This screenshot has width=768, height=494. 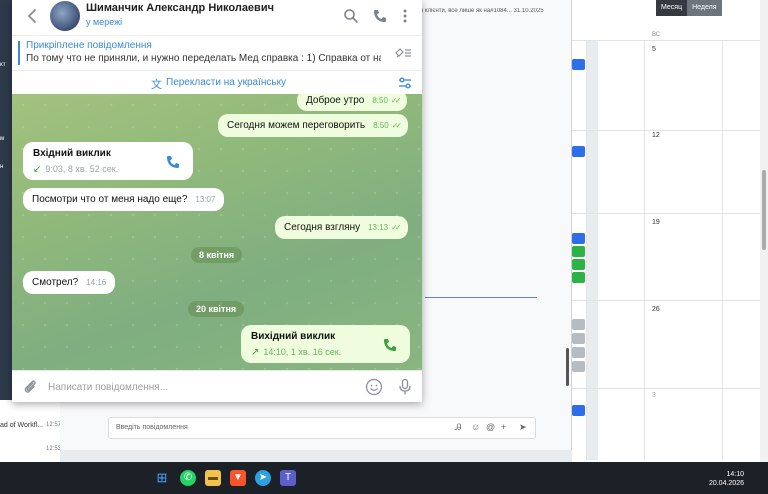 What do you see at coordinates (405, 387) in the screenshot?
I see `microphone-icon` at bounding box center [405, 387].